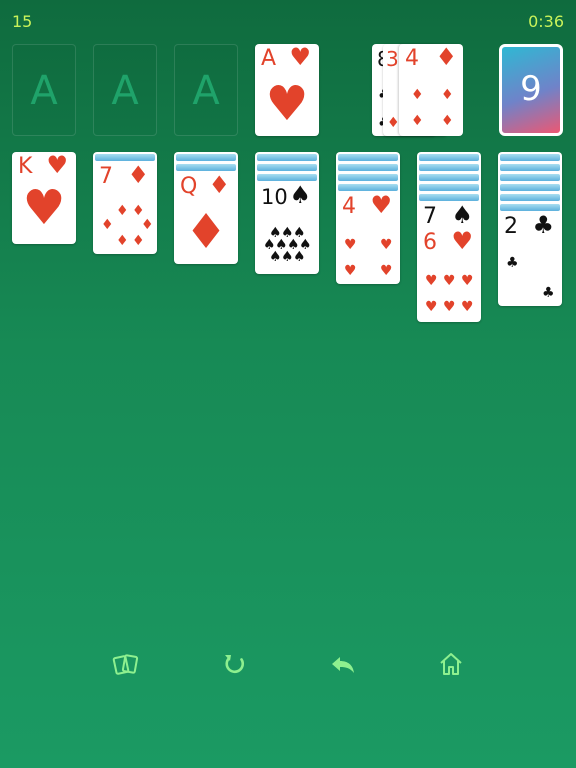 This screenshot has width=576, height=768. I want to click on foundation-slot-1: A, so click(44, 90).